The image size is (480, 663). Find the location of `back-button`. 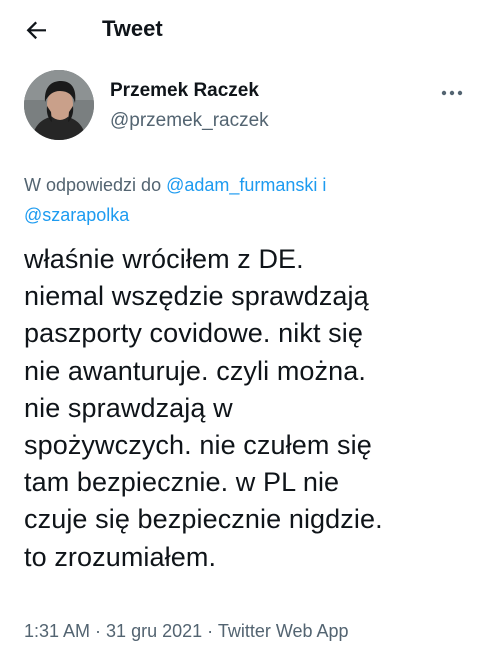

back-button is located at coordinates (37, 30).